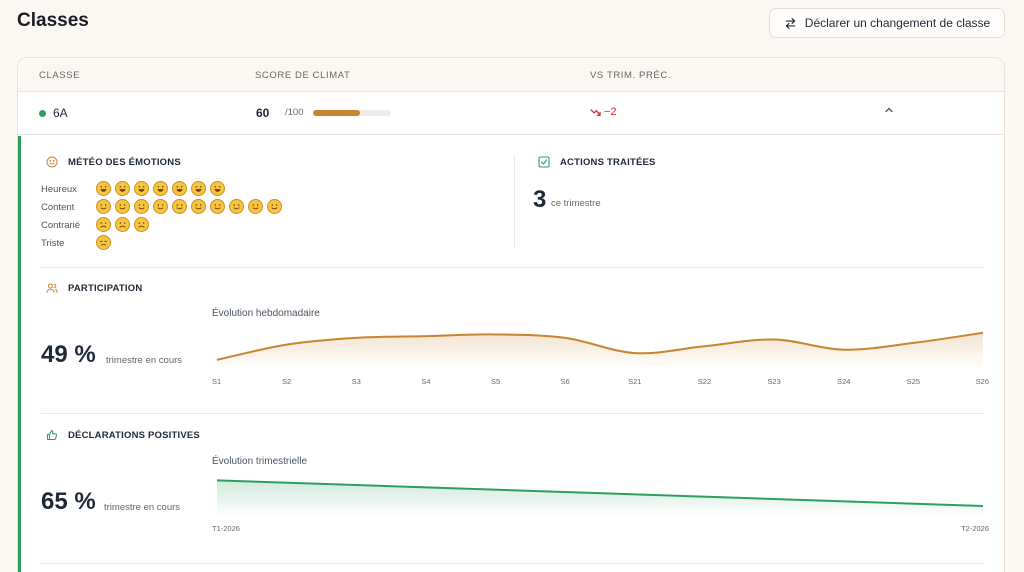 Image resolution: width=1024 pixels, height=572 pixels. I want to click on x-tick-label: S4, so click(425, 381).